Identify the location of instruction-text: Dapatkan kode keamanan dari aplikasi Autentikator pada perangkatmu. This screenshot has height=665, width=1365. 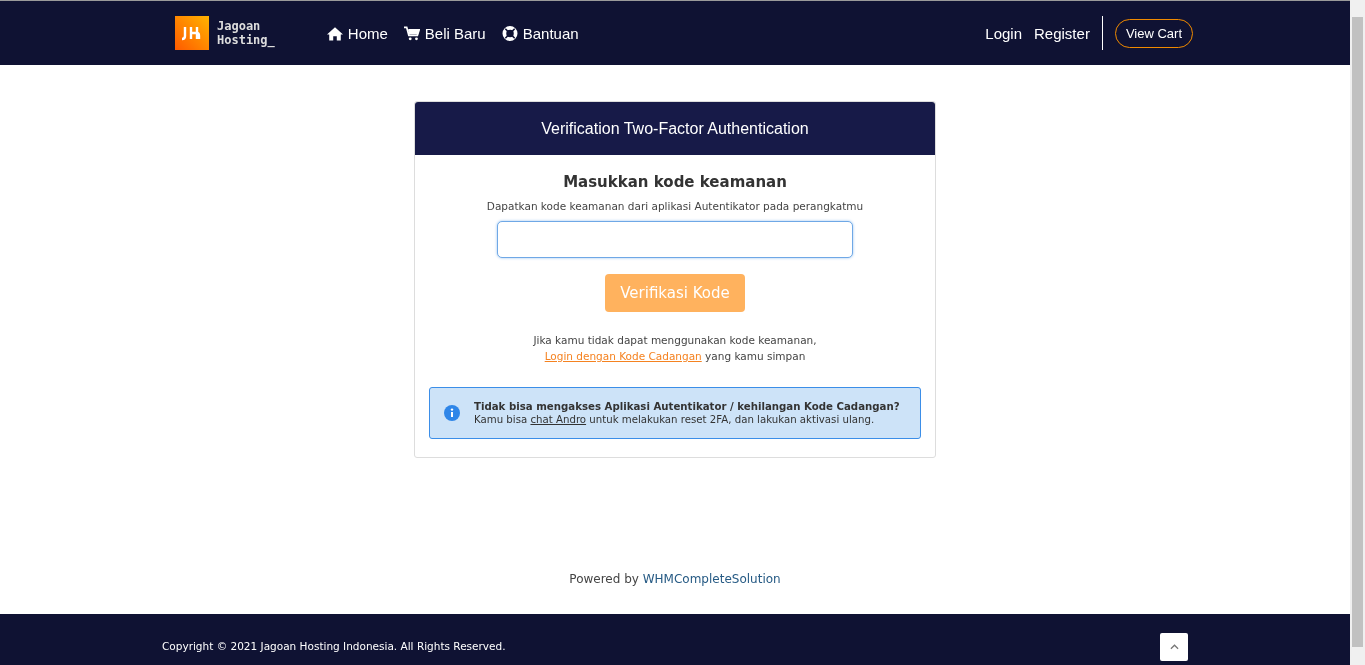
(675, 206).